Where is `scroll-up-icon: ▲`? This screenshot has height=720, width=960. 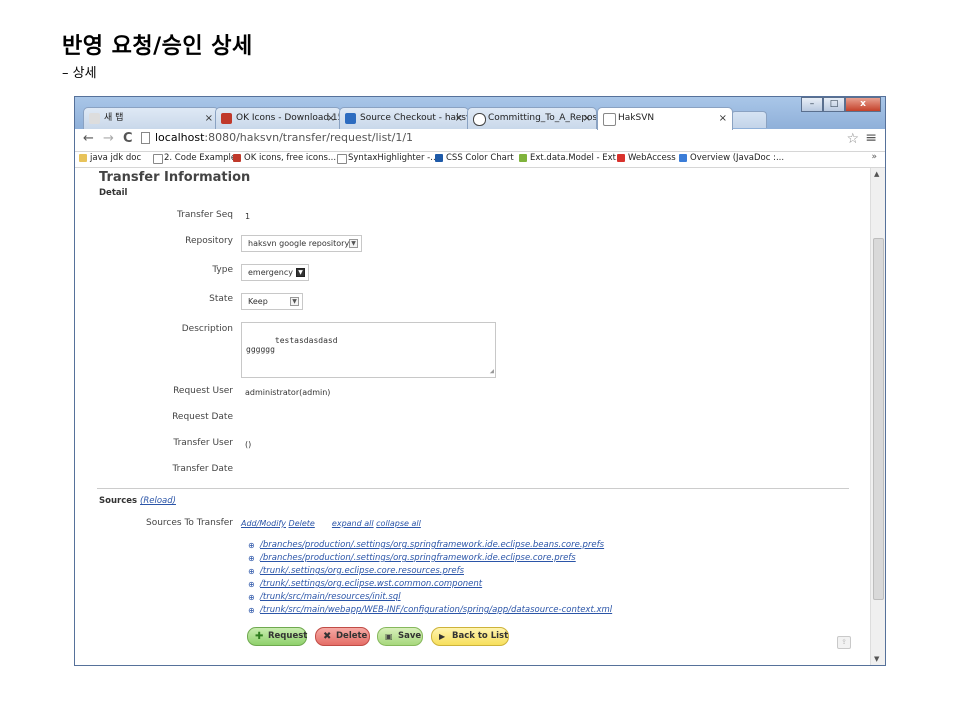 scroll-up-icon: ▲ is located at coordinates (876, 174).